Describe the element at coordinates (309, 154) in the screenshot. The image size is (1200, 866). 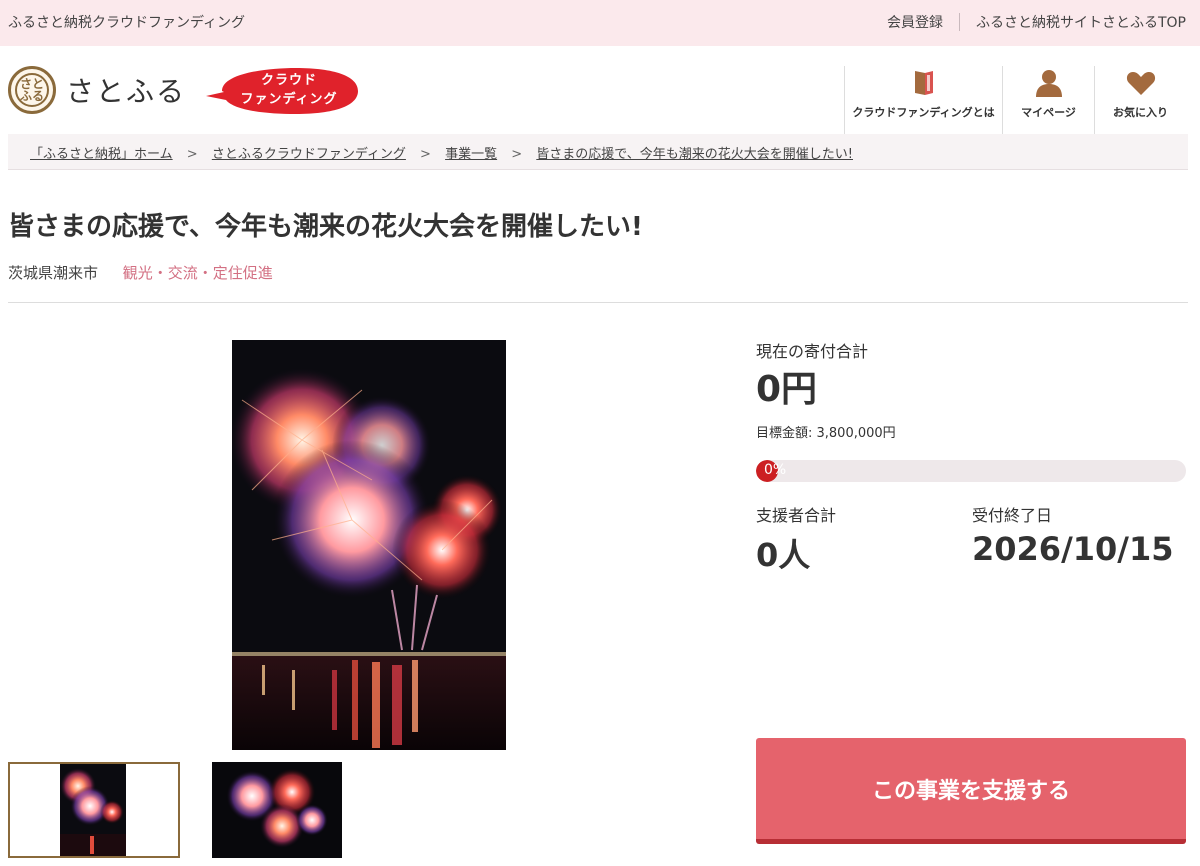
I see `breadcrumb-item-crowdfunding: さとふるクラウドファンディング` at that location.